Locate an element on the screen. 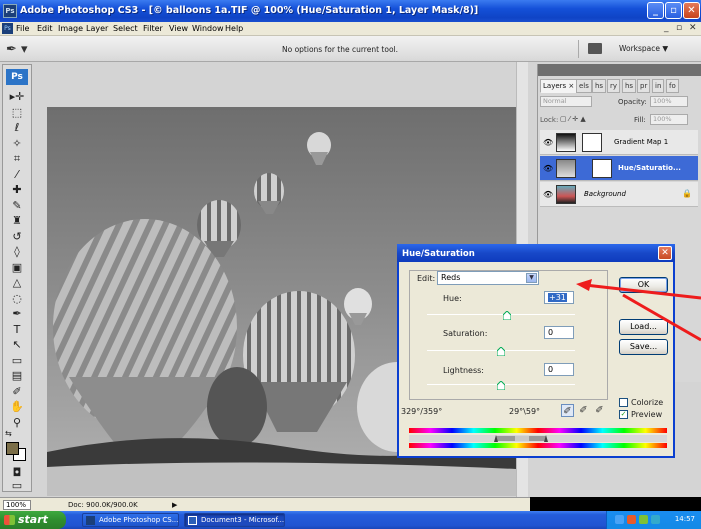 This screenshot has height=529, width=701. adjustment-thumbnail is located at coordinates (566, 168).